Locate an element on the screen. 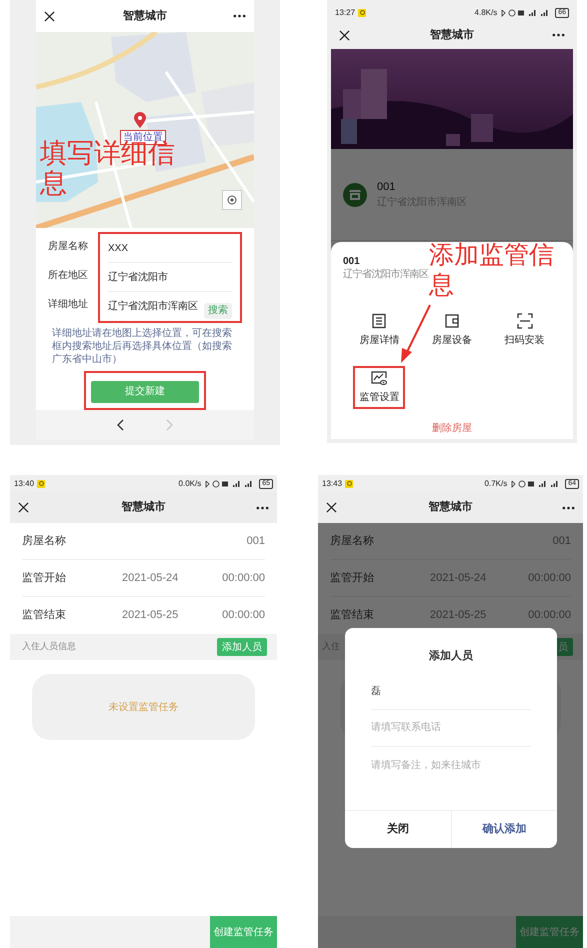 Image resolution: width=587 pixels, height=948 pixels. annotation-arrow is located at coordinates (416, 334).